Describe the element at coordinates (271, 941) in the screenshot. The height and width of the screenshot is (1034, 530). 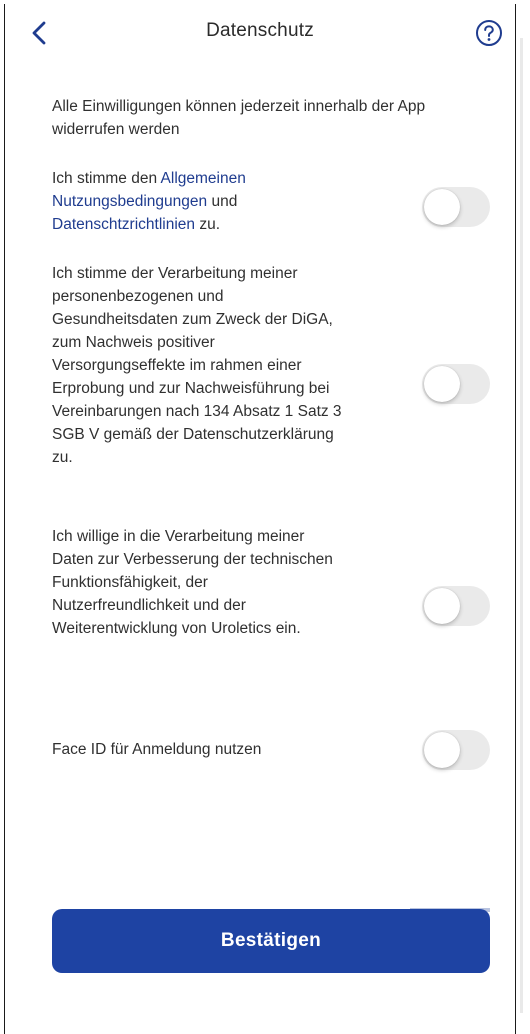
I see `confirm-button: Bestätigen` at that location.